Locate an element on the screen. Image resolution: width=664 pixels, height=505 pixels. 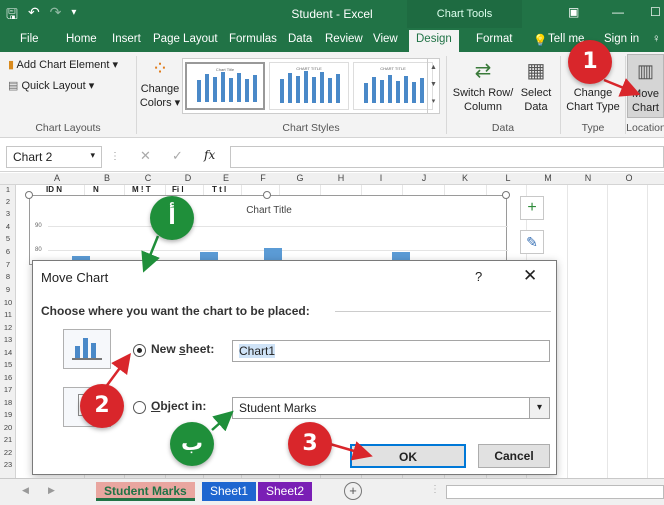
close-icon: ✕ is located at coordinates (530, 276).